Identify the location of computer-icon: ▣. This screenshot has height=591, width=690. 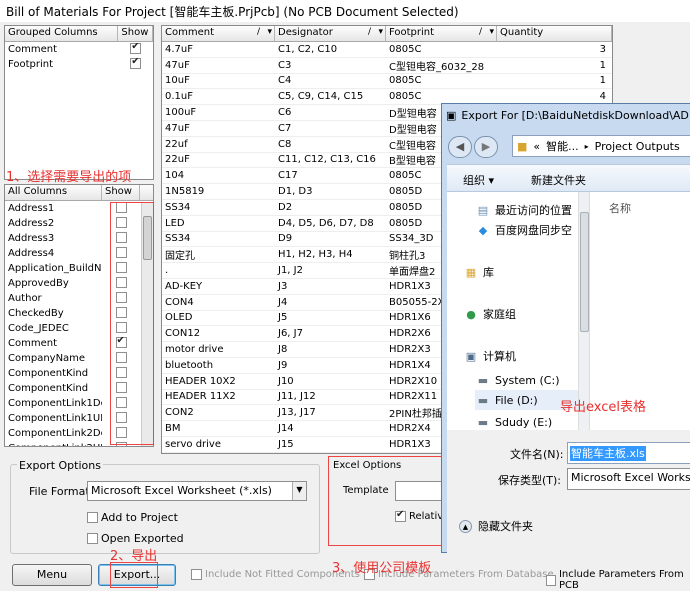
(471, 356).